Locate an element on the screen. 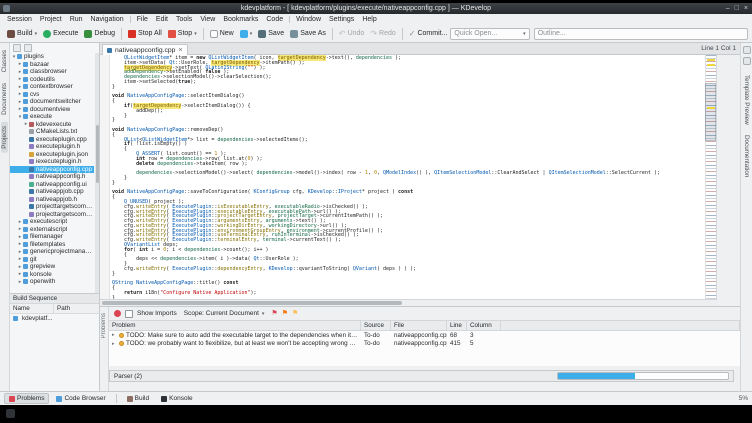  problems-panel-handle: Problems is located at coordinates (104, 349).